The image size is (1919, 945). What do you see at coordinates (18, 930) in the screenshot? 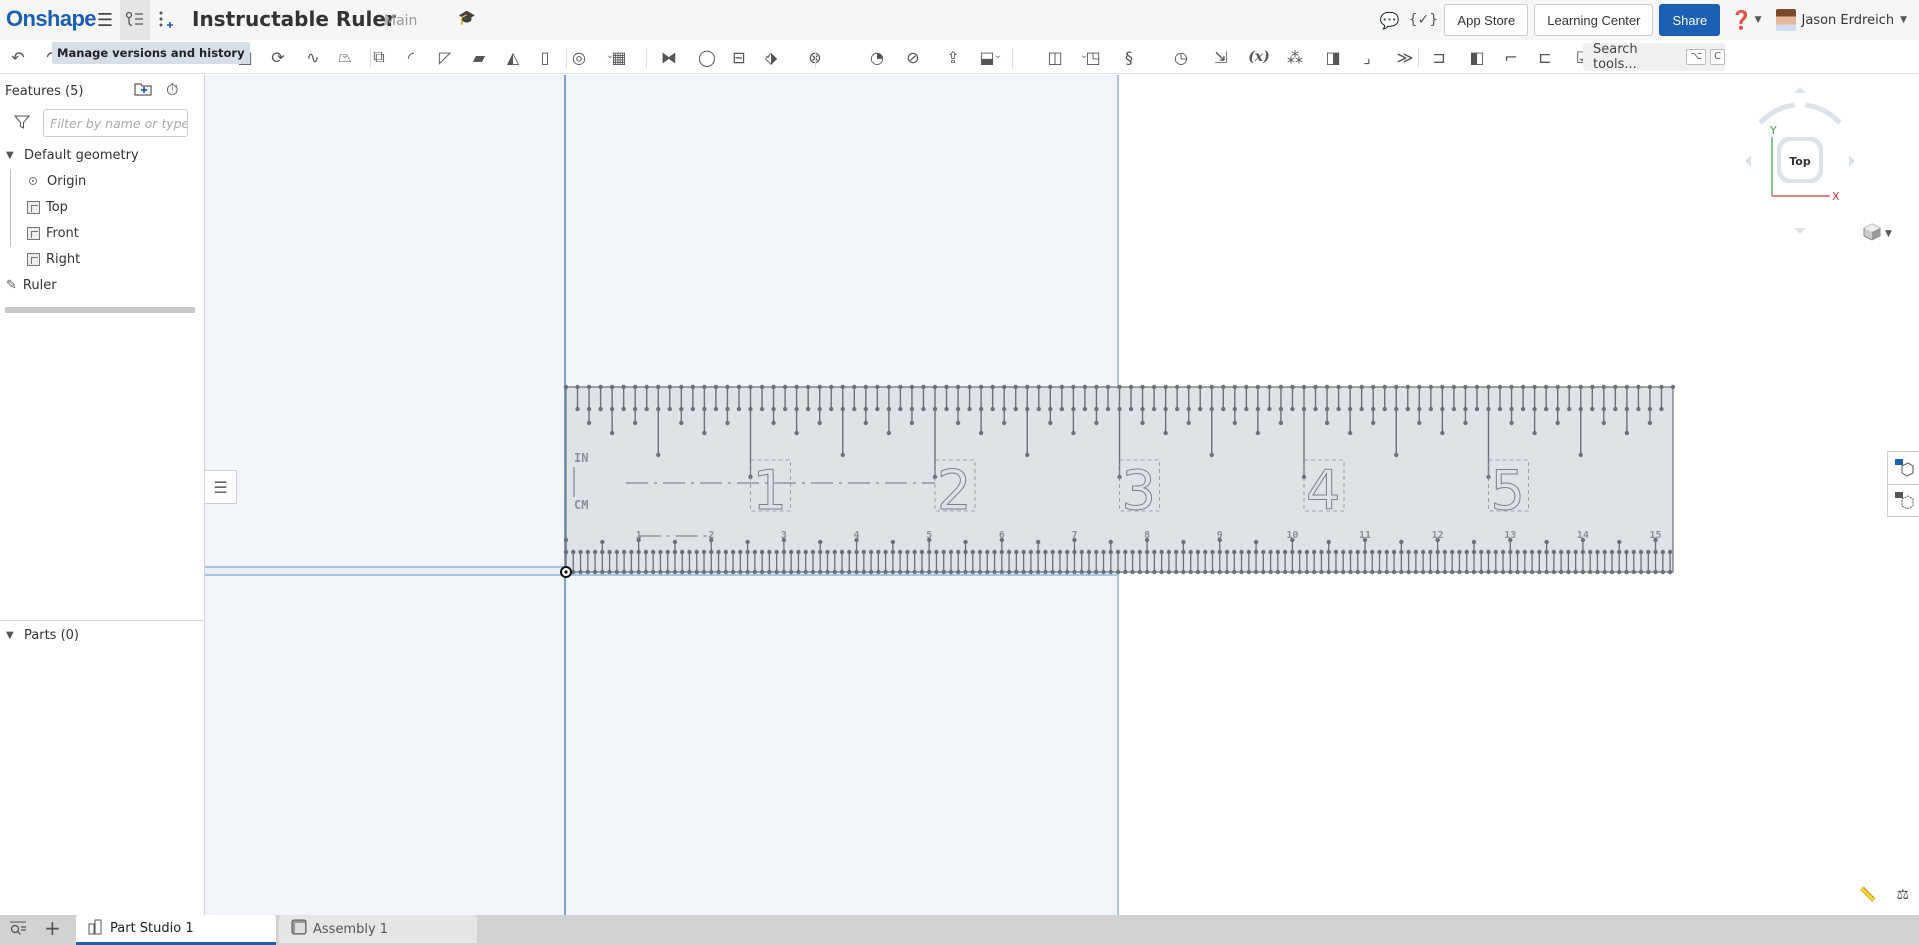
I see `tab-manager-icon` at bounding box center [18, 930].